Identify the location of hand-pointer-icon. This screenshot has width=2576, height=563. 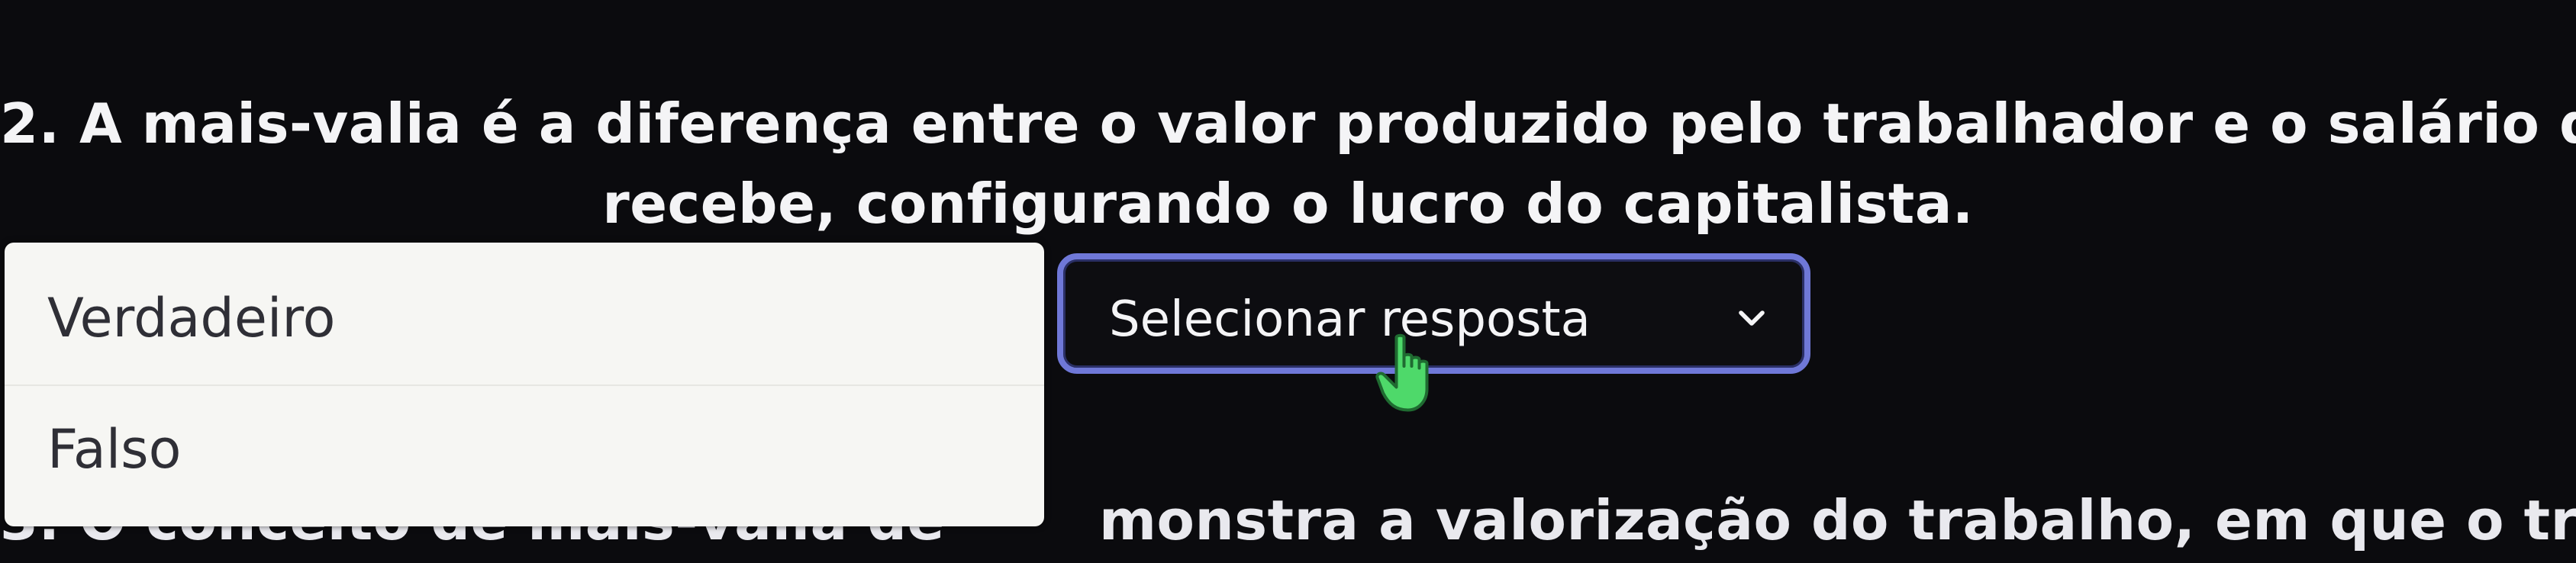
(1402, 372).